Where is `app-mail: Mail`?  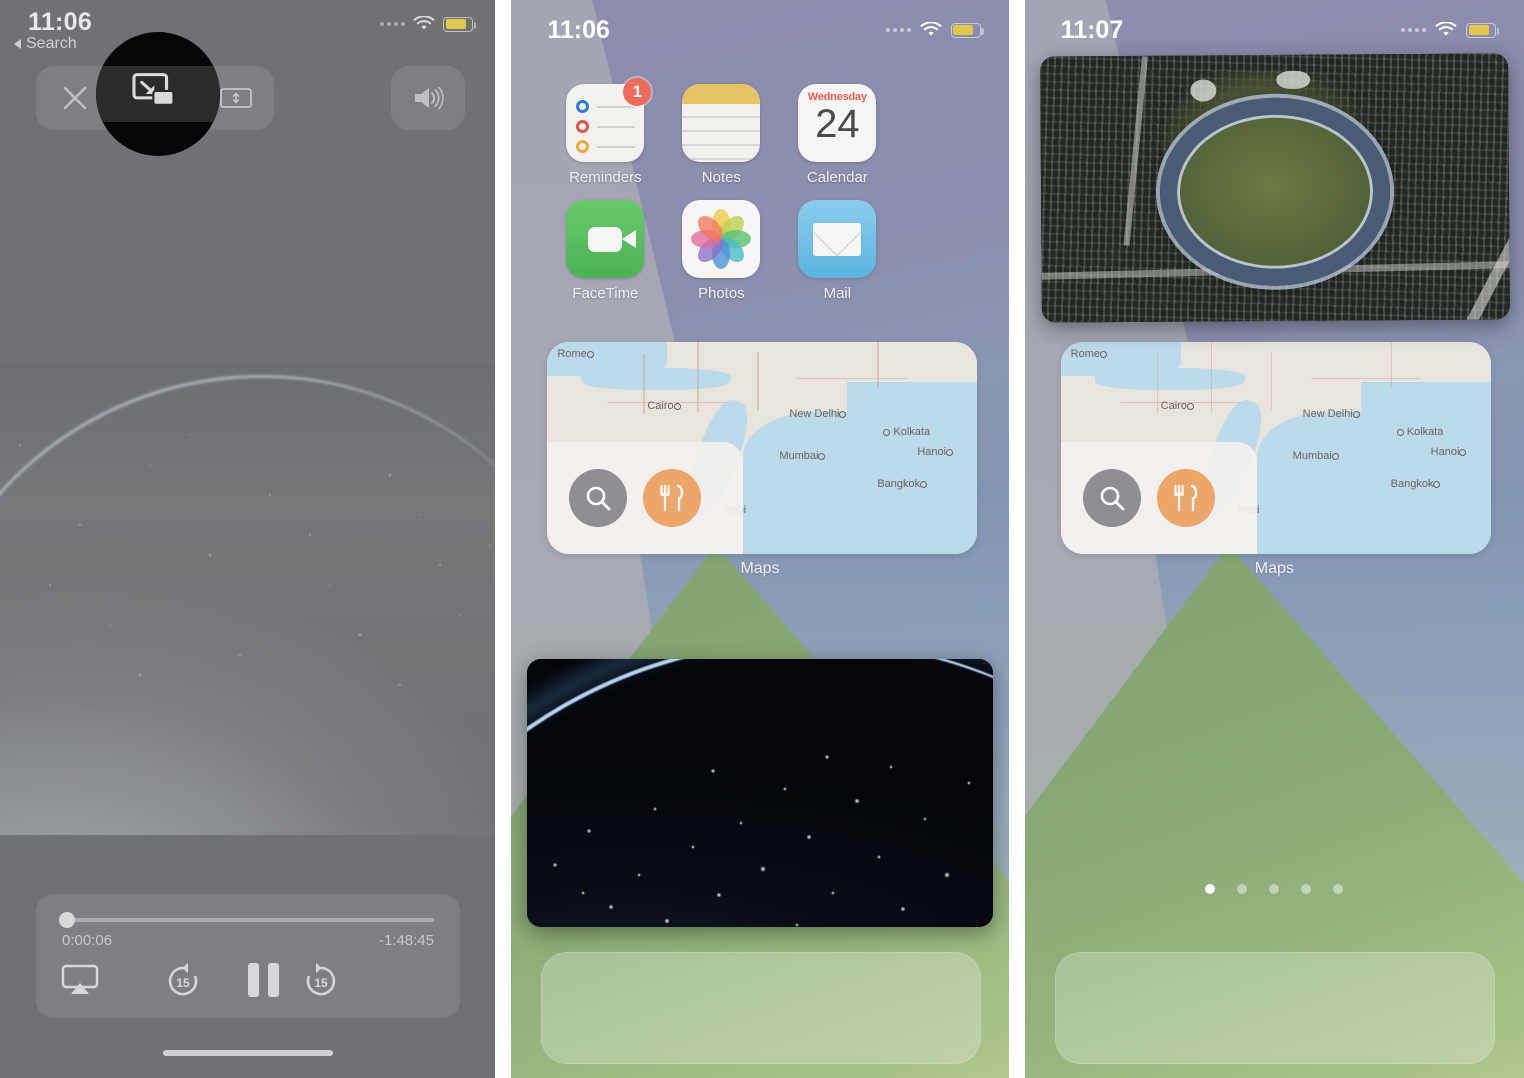 app-mail: Mail is located at coordinates (837, 251).